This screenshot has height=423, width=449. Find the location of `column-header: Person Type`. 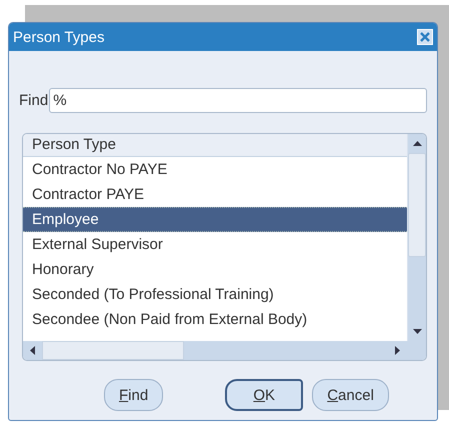

column-header: Person Type is located at coordinates (215, 145).